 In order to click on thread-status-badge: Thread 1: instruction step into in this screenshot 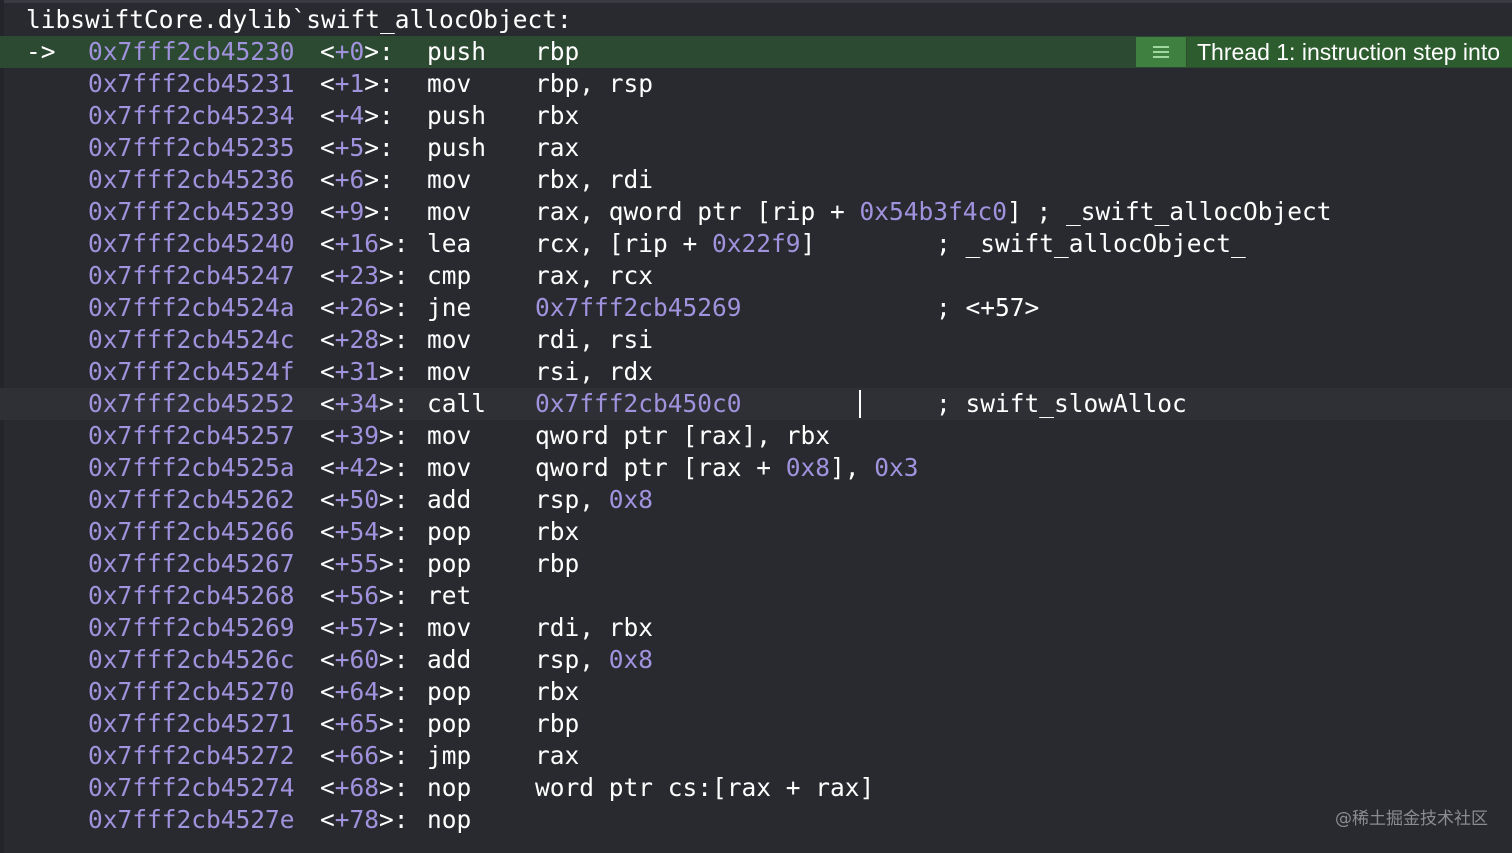, I will do `click(1324, 52)`.